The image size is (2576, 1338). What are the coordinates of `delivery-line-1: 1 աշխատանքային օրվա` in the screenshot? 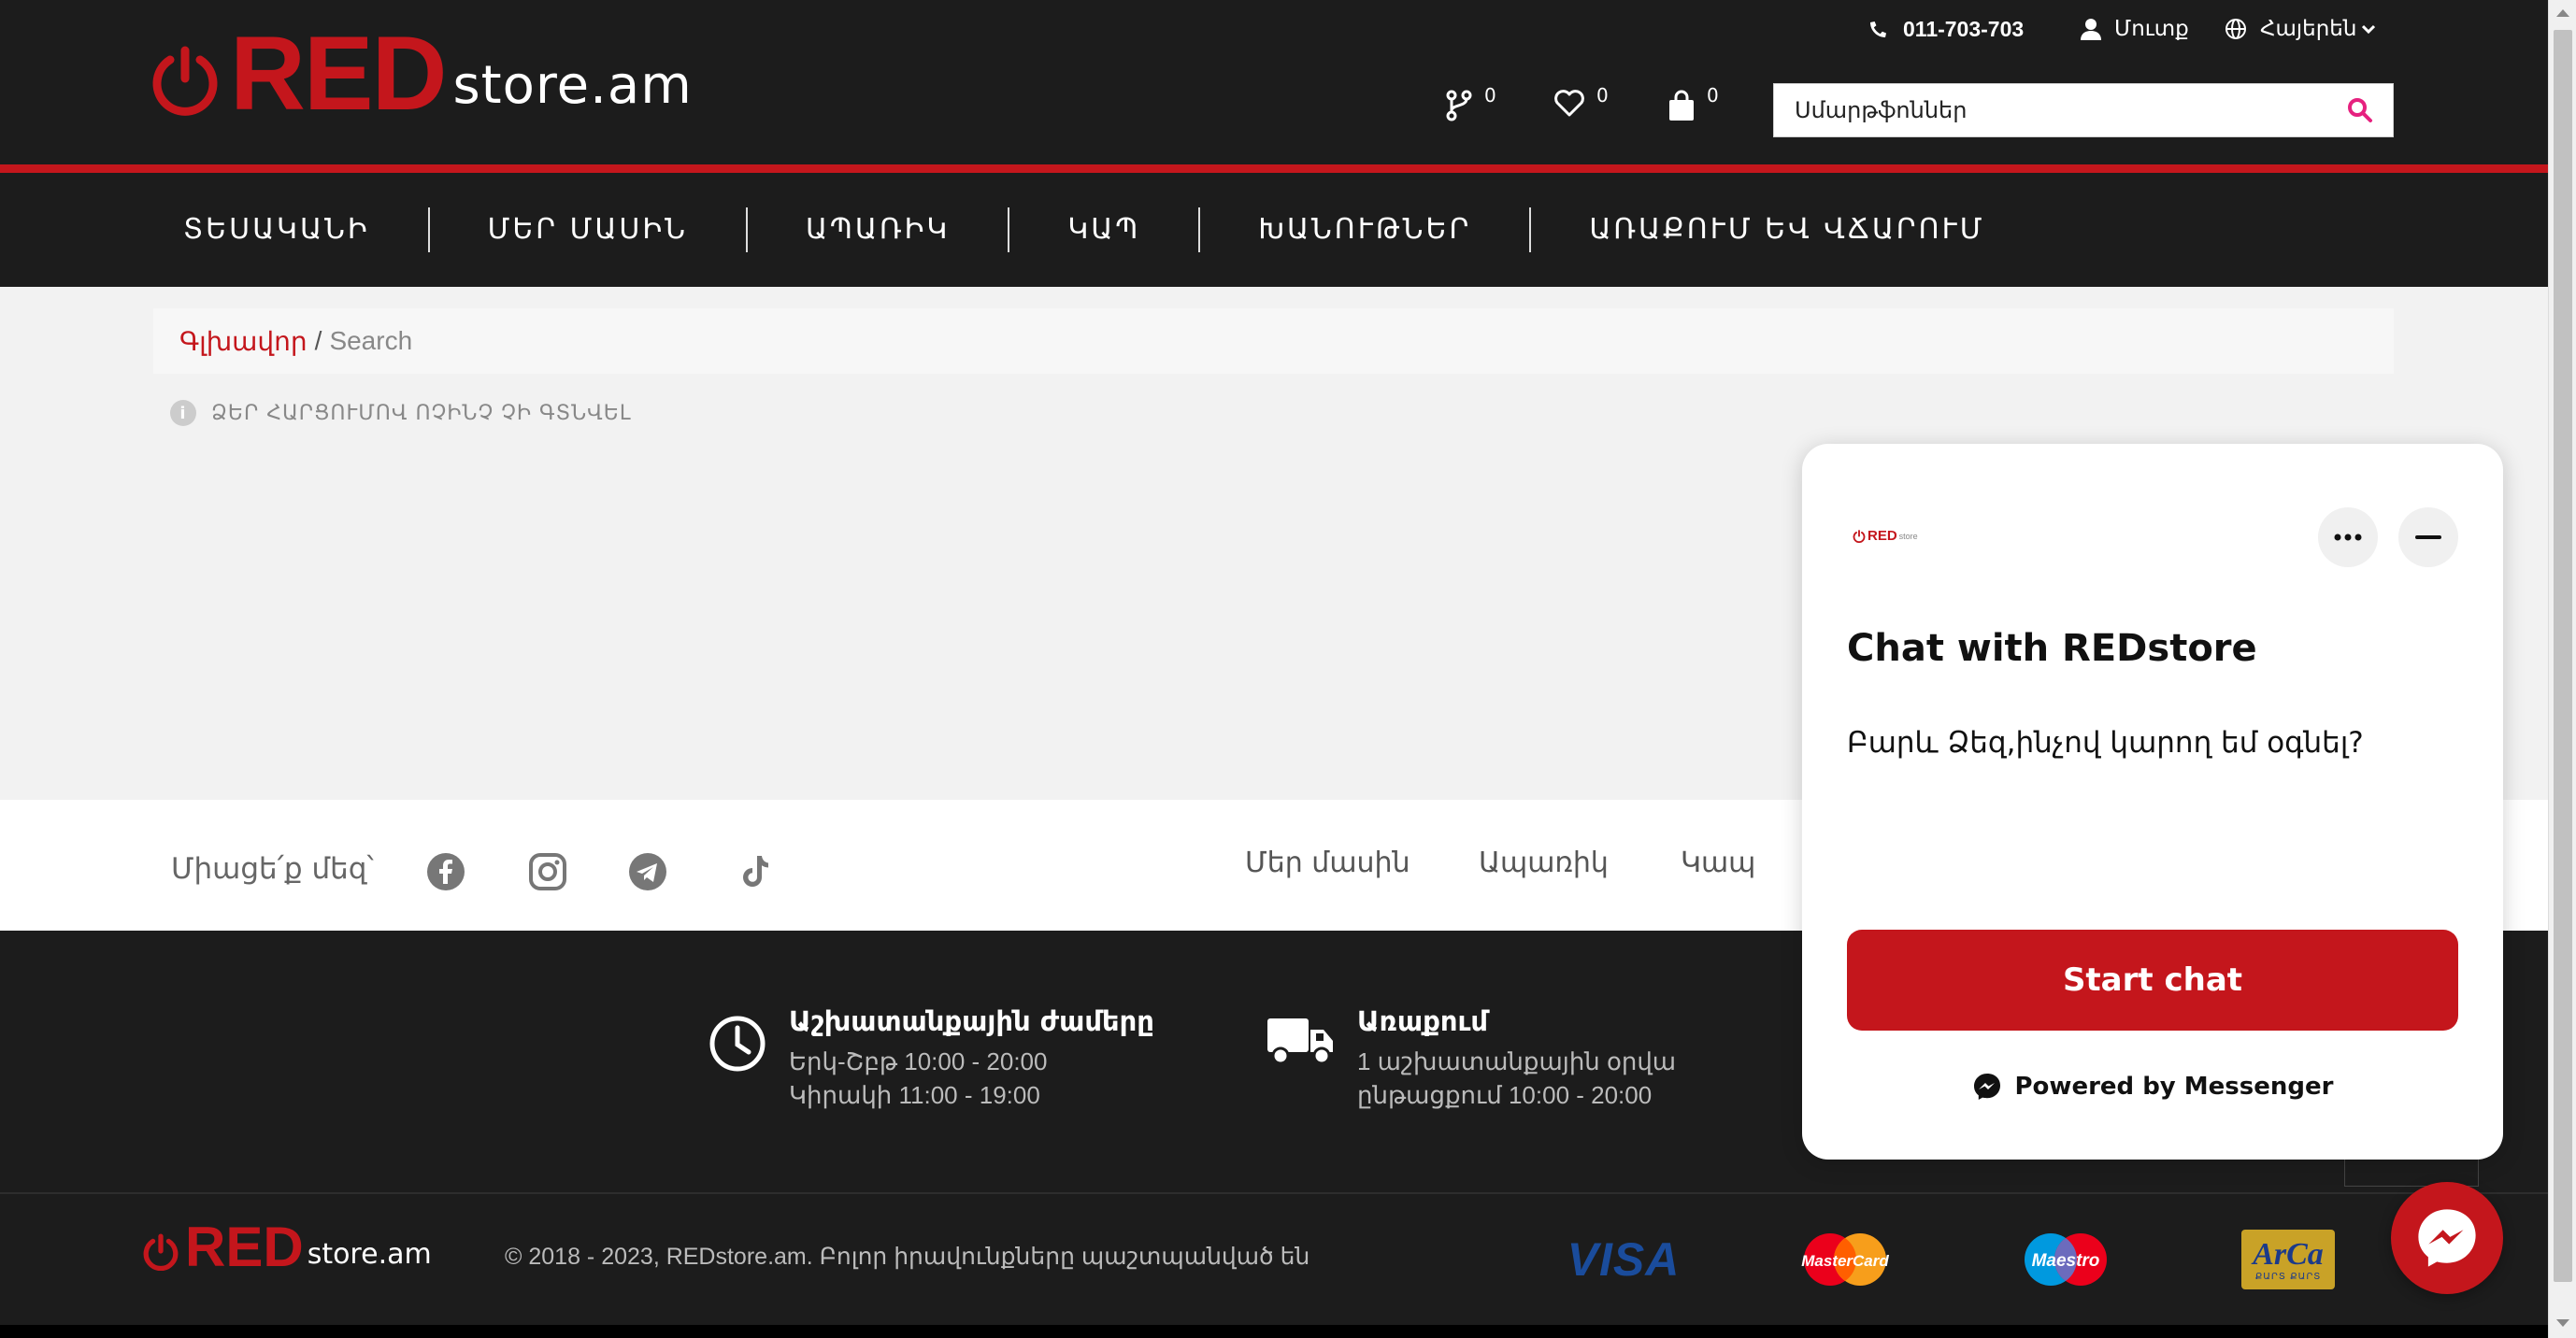 It's located at (1517, 1061).